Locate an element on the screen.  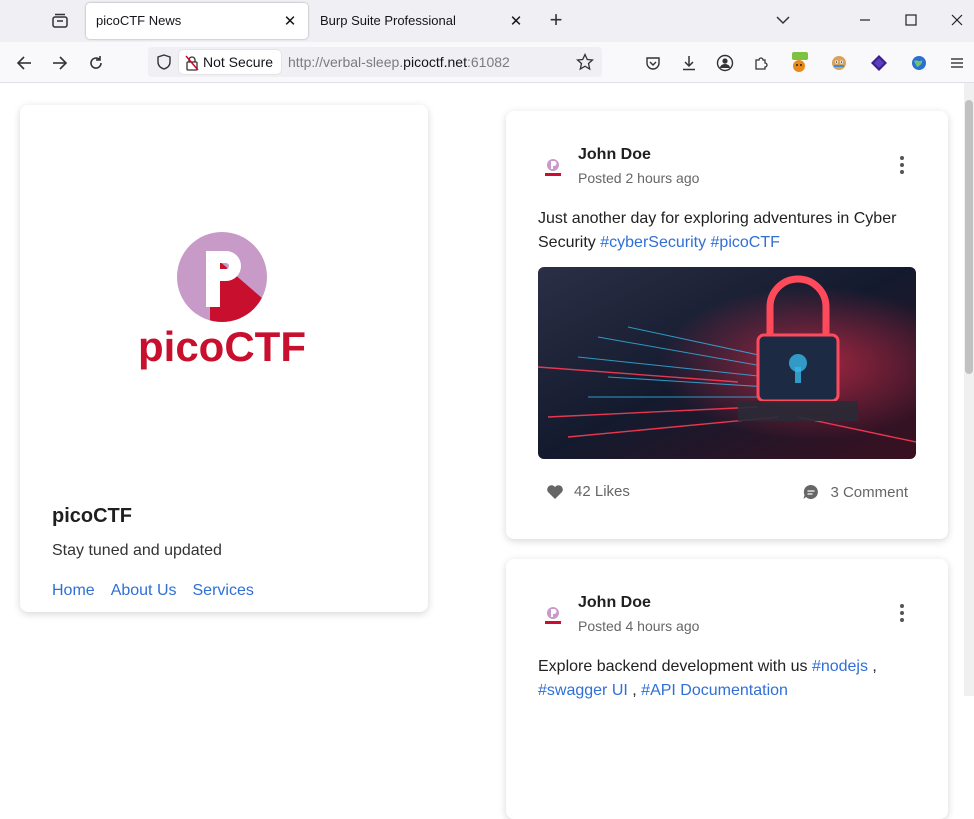
new-tab-icon: + is located at coordinates (556, 19).